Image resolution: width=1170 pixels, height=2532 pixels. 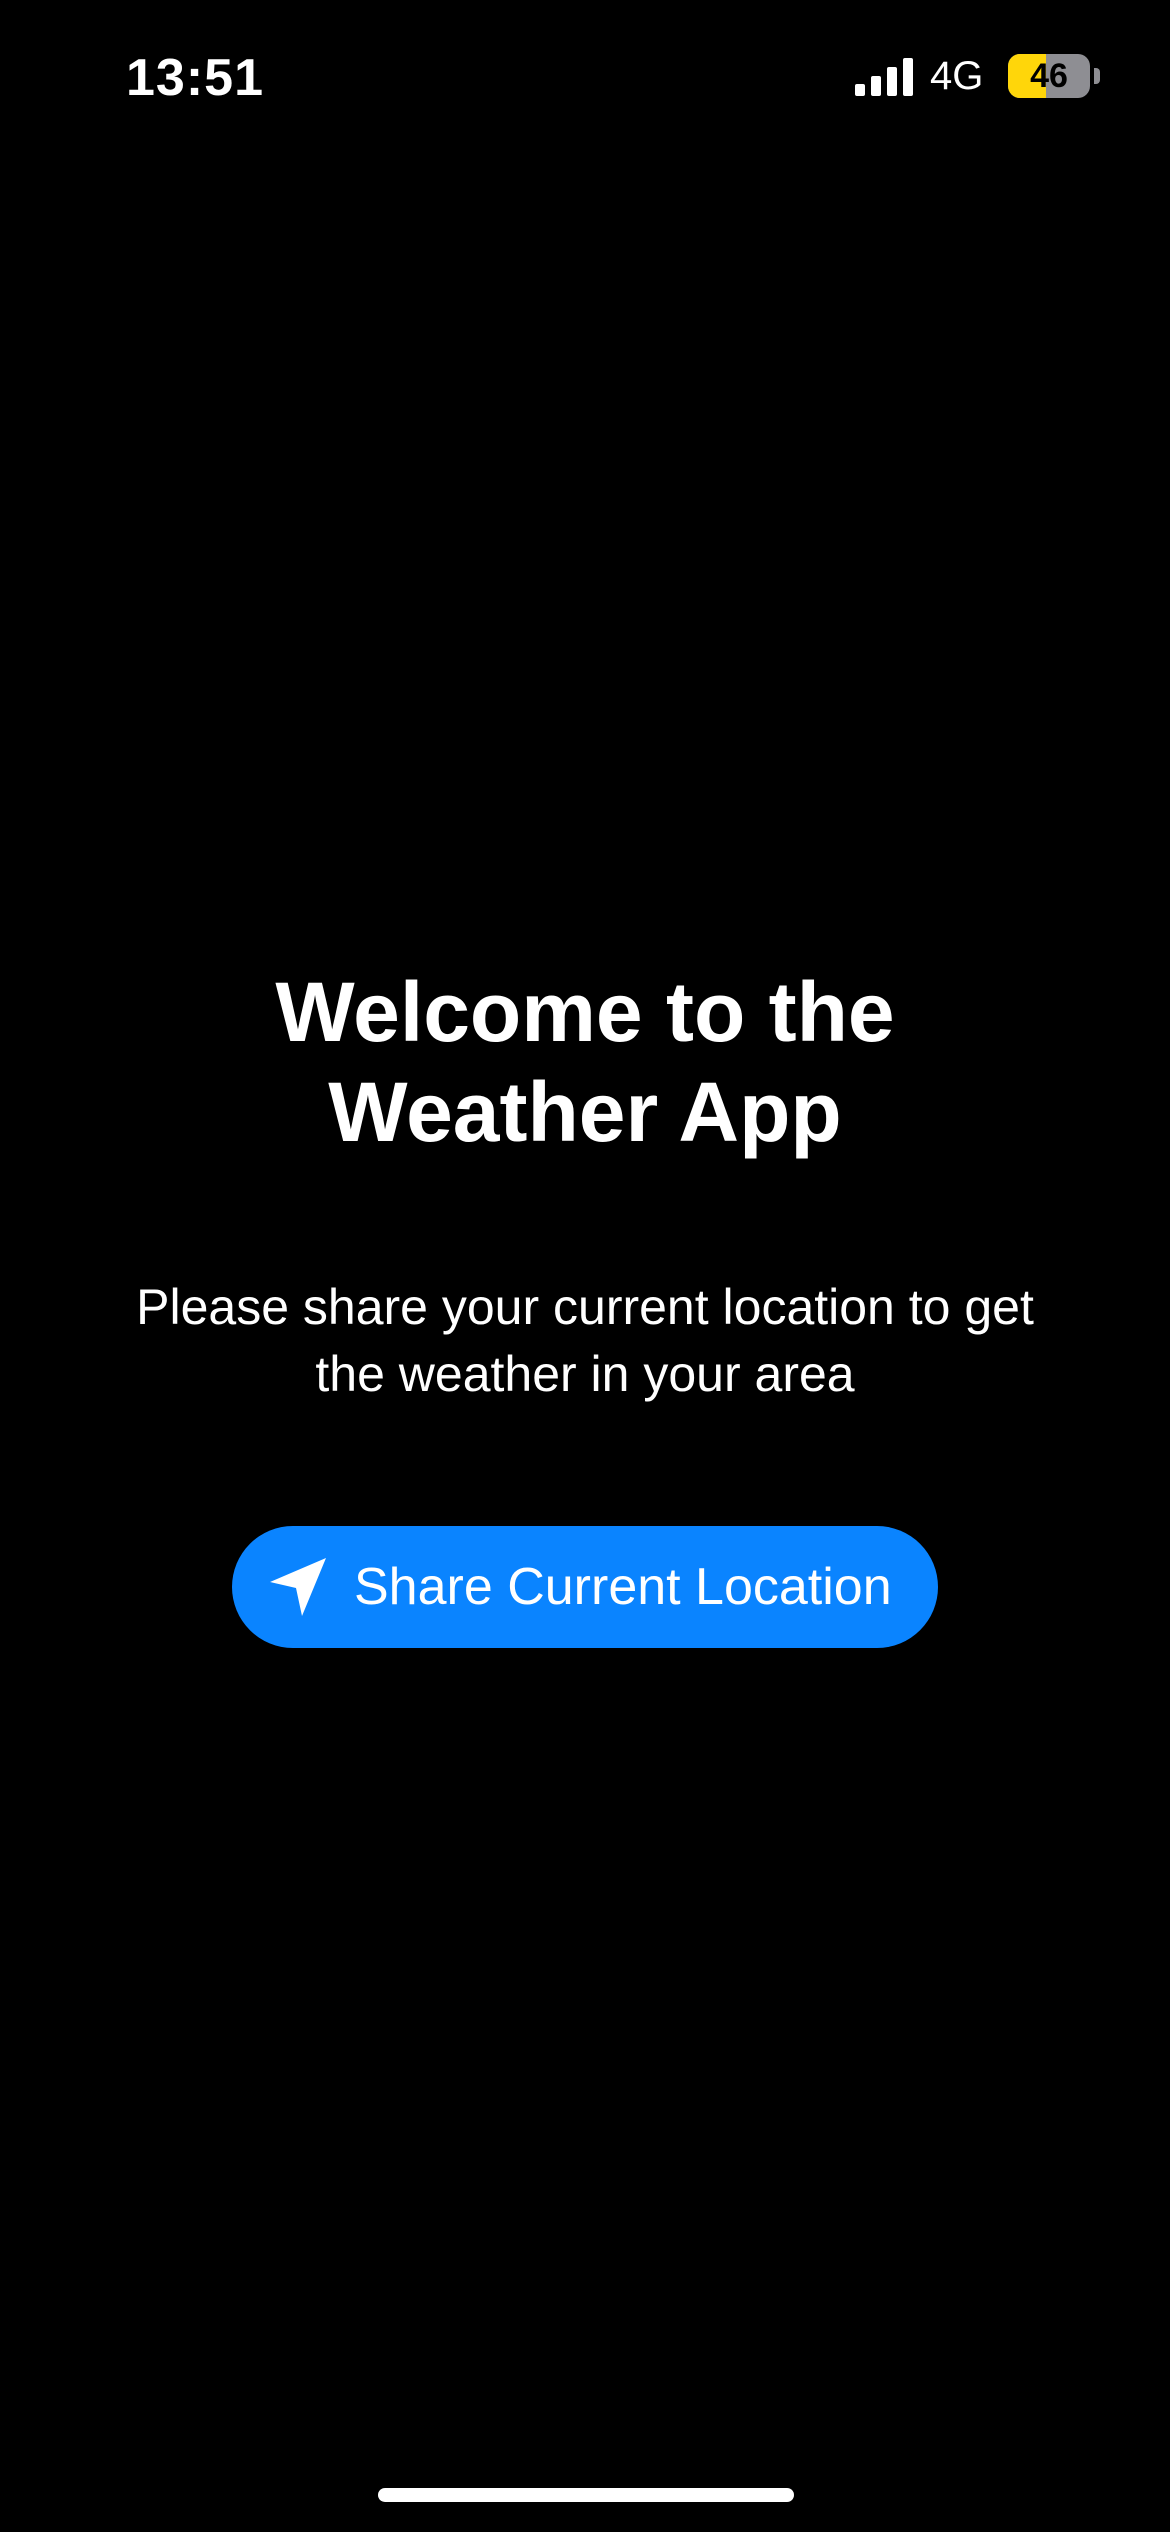 I want to click on welcome-title: Welcome to the Weather App, so click(x=585, y=1062).